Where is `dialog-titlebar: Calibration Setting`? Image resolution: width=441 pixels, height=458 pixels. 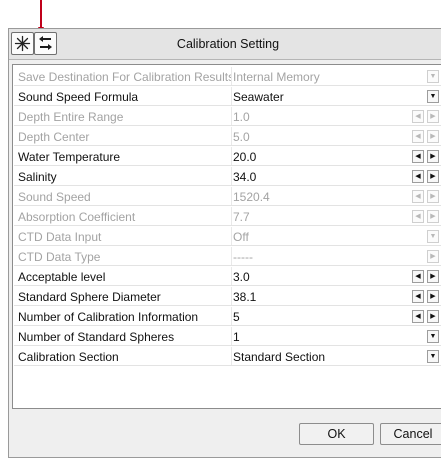
dialog-titlebar: Calibration Setting is located at coordinates (225, 44).